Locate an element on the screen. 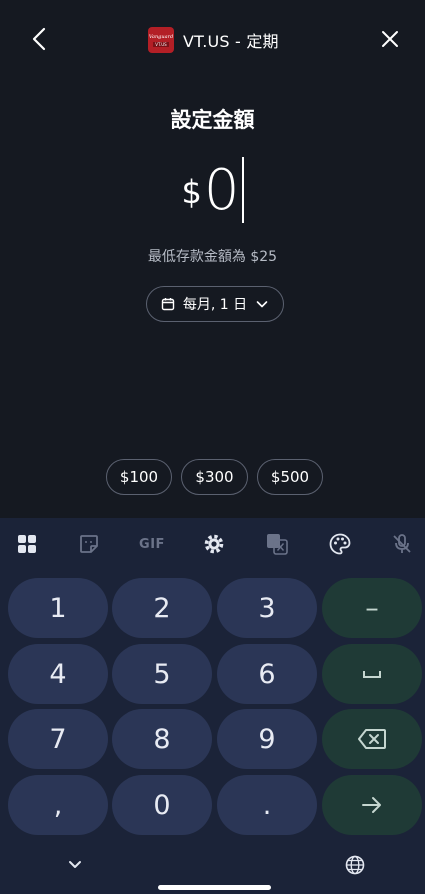 The width and height of the screenshot is (425, 894). translate-icon is located at coordinates (277, 544).